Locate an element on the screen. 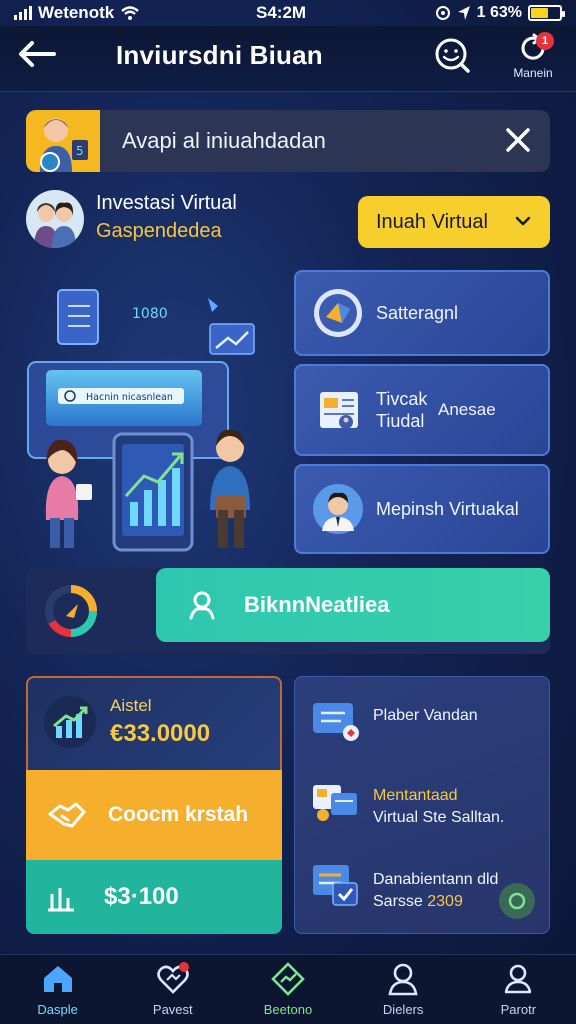 The width and height of the screenshot is (576, 1024). menu-button: 1 Manein is located at coordinates (533, 60).